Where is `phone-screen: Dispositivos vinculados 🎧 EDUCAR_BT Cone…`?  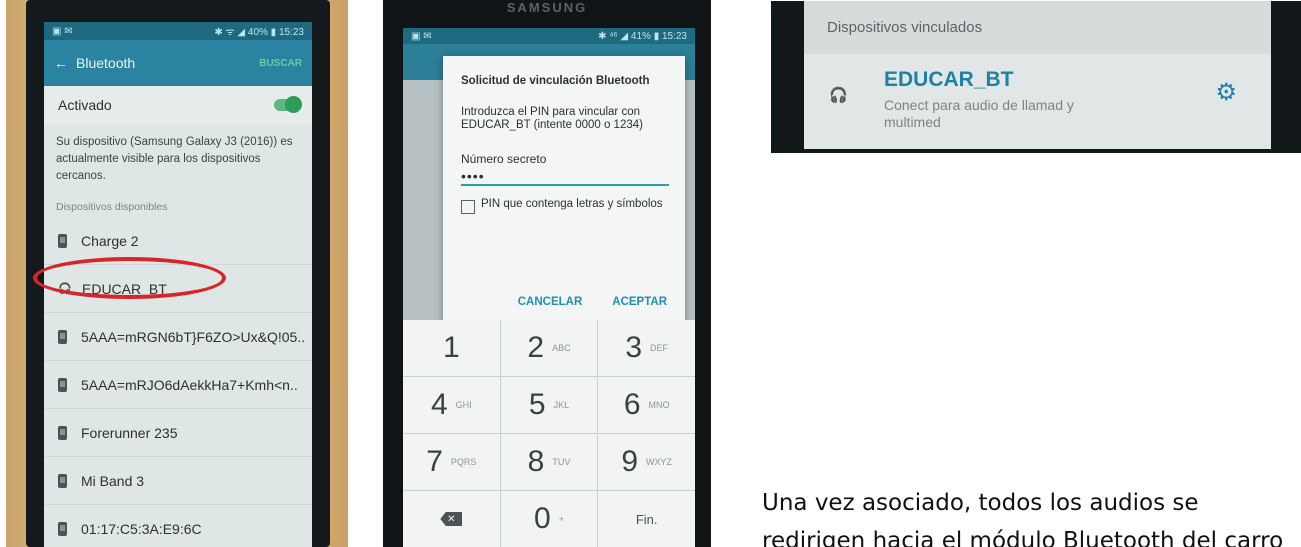 phone-screen: Dispositivos vinculados 🎧 EDUCAR_BT Cone… is located at coordinates (1037, 75).